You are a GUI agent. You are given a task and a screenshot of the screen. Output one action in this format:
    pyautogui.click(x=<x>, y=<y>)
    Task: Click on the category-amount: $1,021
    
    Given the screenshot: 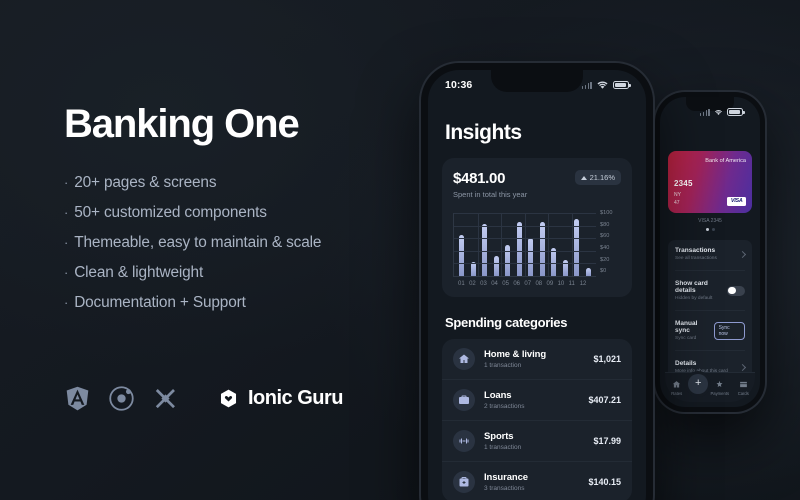 What is the action you would take?
    pyautogui.click(x=607, y=359)
    